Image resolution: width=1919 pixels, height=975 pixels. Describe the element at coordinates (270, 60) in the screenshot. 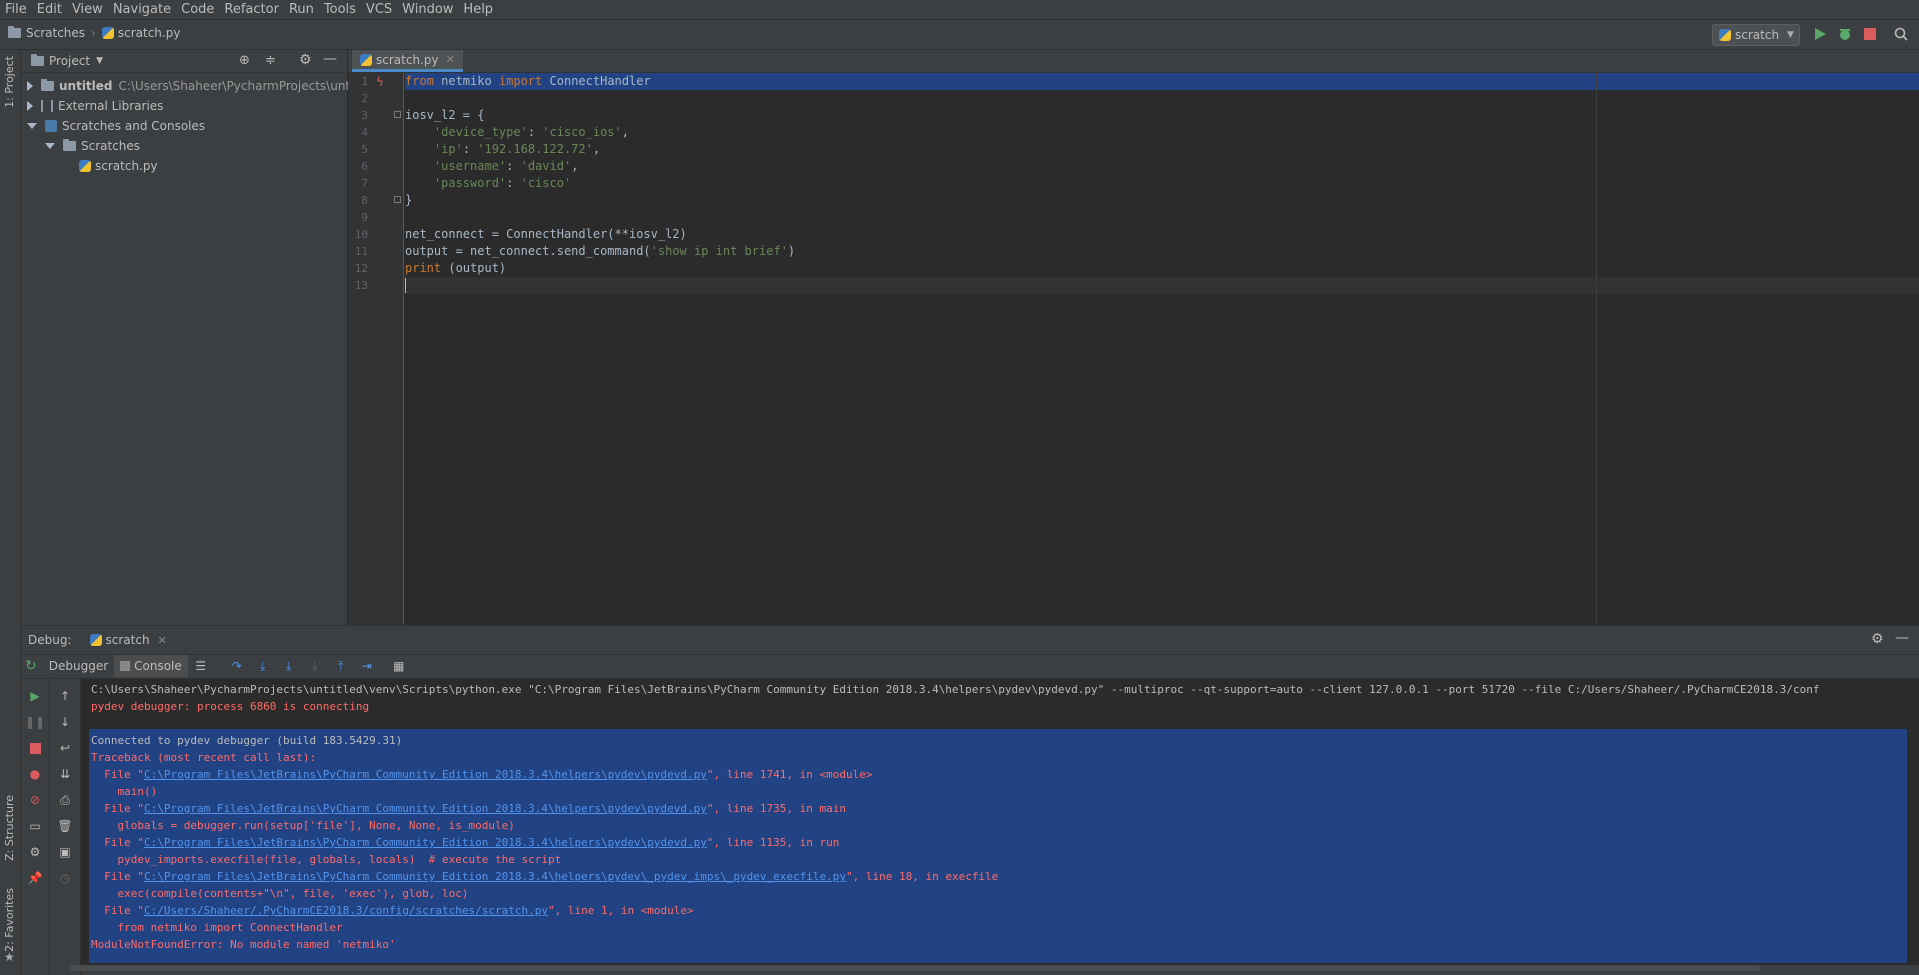

I see `collapse-all-icon: ≑` at that location.